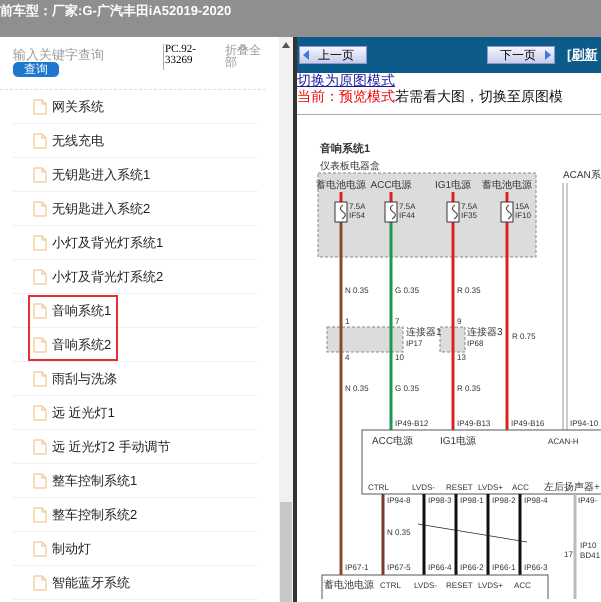 The image size is (601, 602). What do you see at coordinates (588, 545) in the screenshot?
I see `connector-code: IP10` at bounding box center [588, 545].